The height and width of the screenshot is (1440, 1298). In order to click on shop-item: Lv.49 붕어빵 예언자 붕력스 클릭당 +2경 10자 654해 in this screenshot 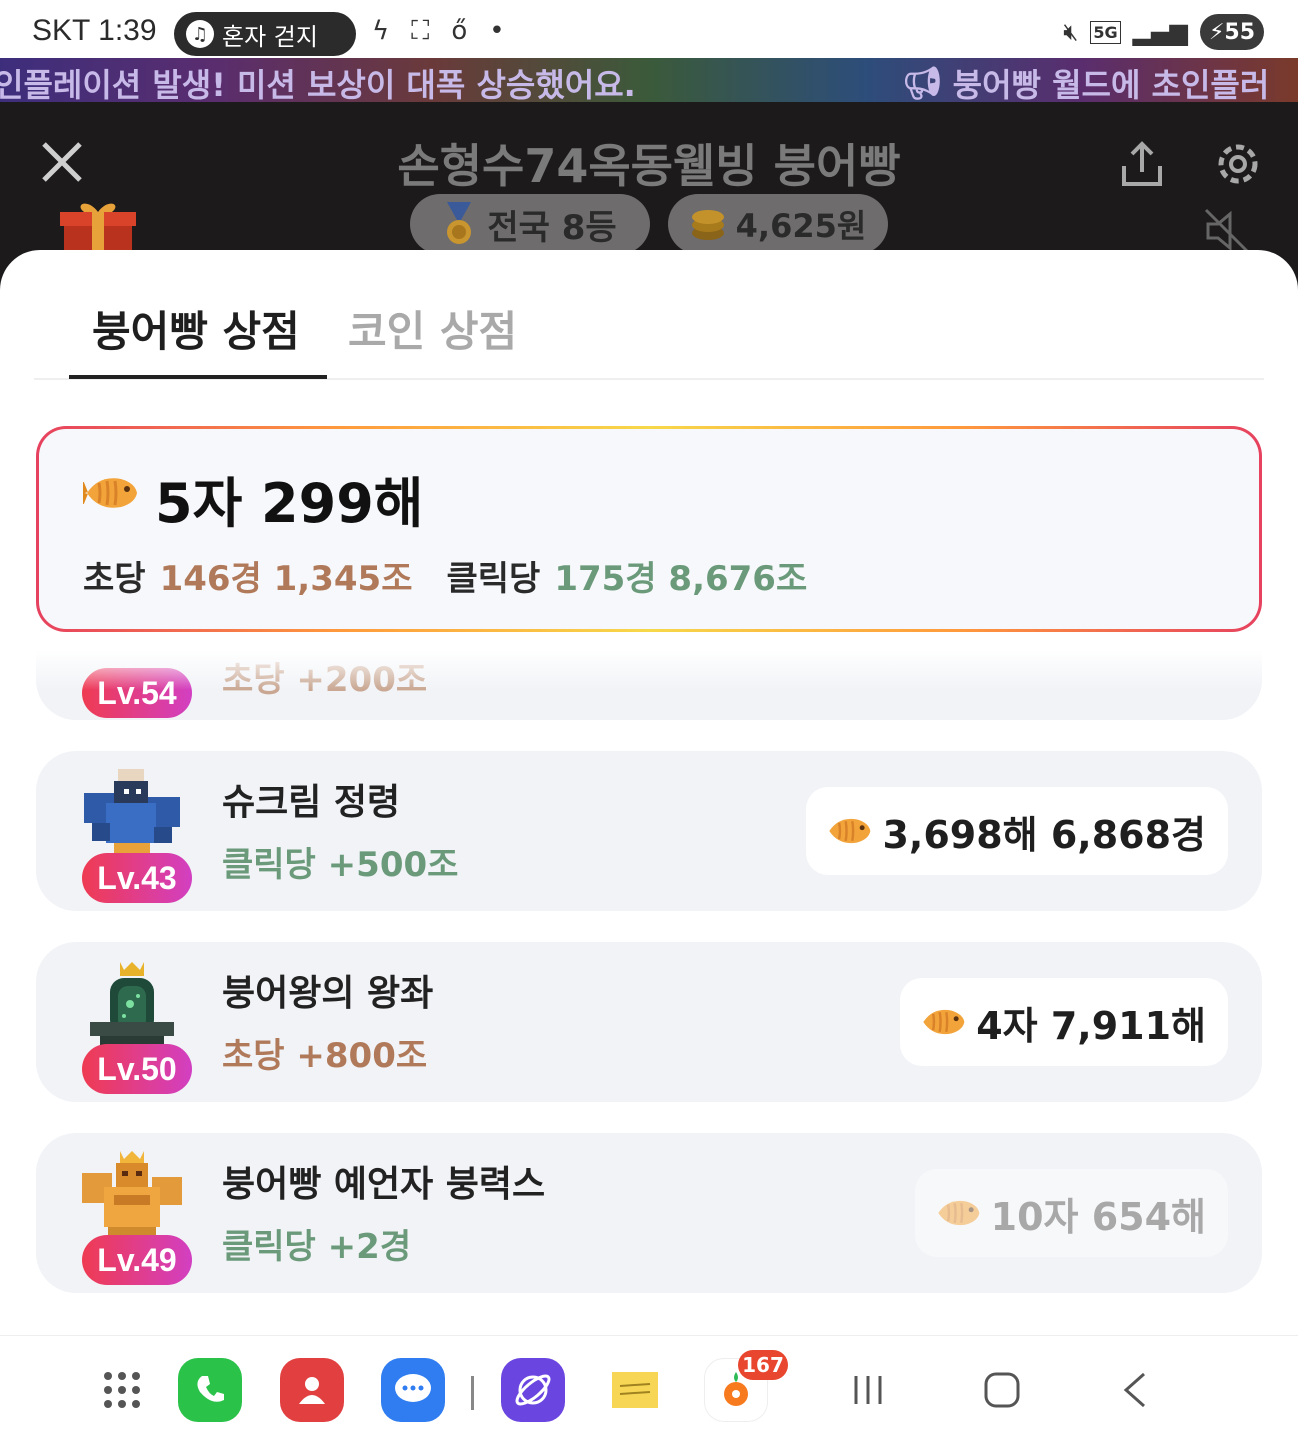, I will do `click(649, 1213)`.